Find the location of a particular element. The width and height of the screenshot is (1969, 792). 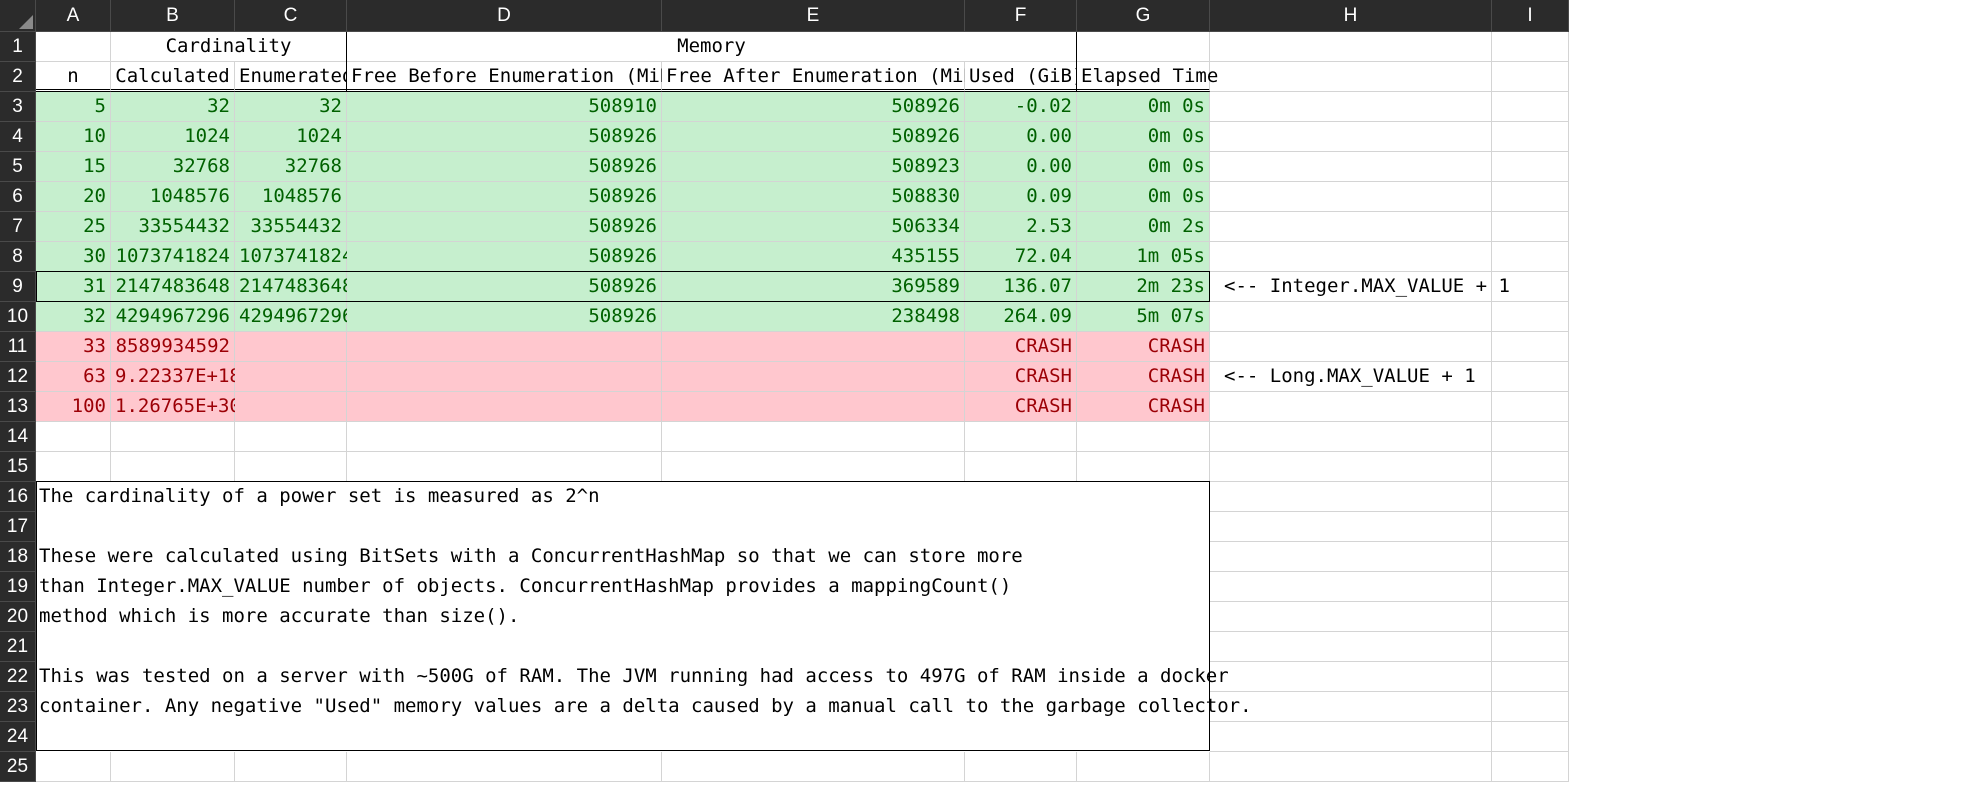

data-cell-used: 0.09 is located at coordinates (1021, 197).